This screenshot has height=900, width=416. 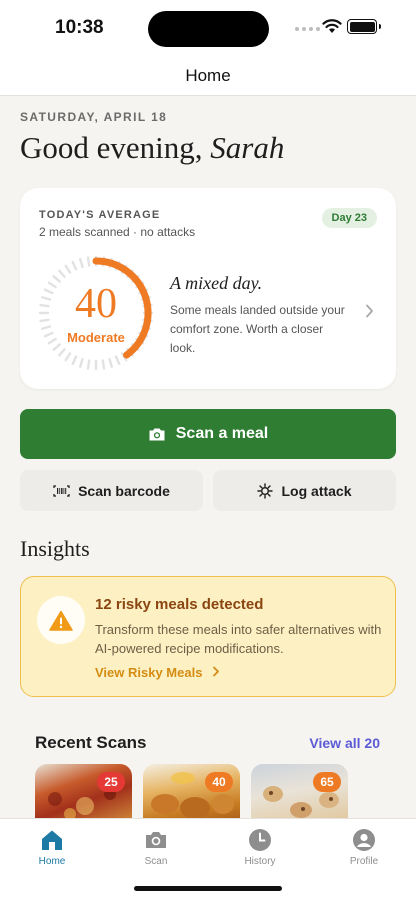 I want to click on tab-home: Home, so click(x=52, y=847).